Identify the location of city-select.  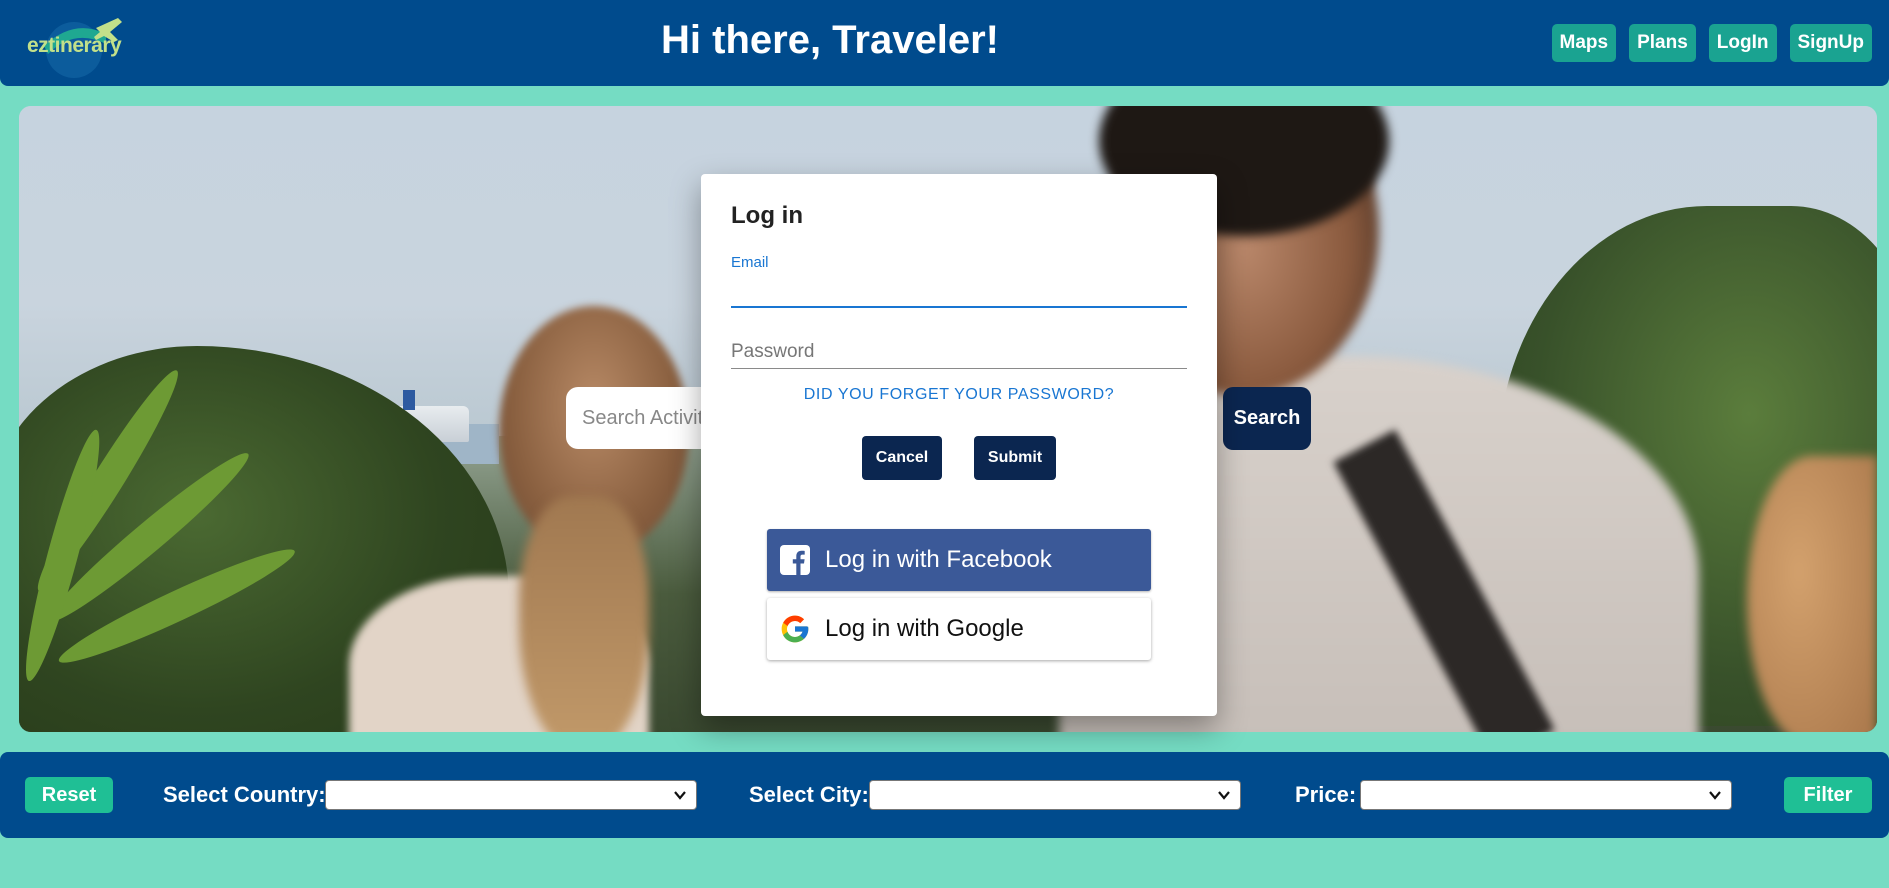
(1055, 795).